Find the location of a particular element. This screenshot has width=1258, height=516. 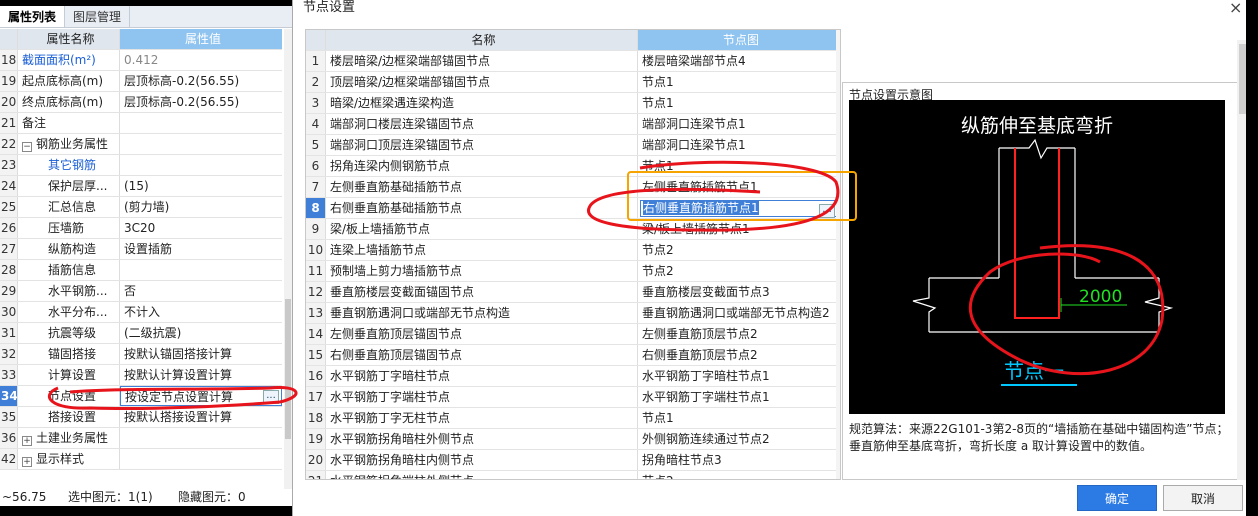

property-row: 36 + 土建业务属性 is located at coordinates (141, 438).